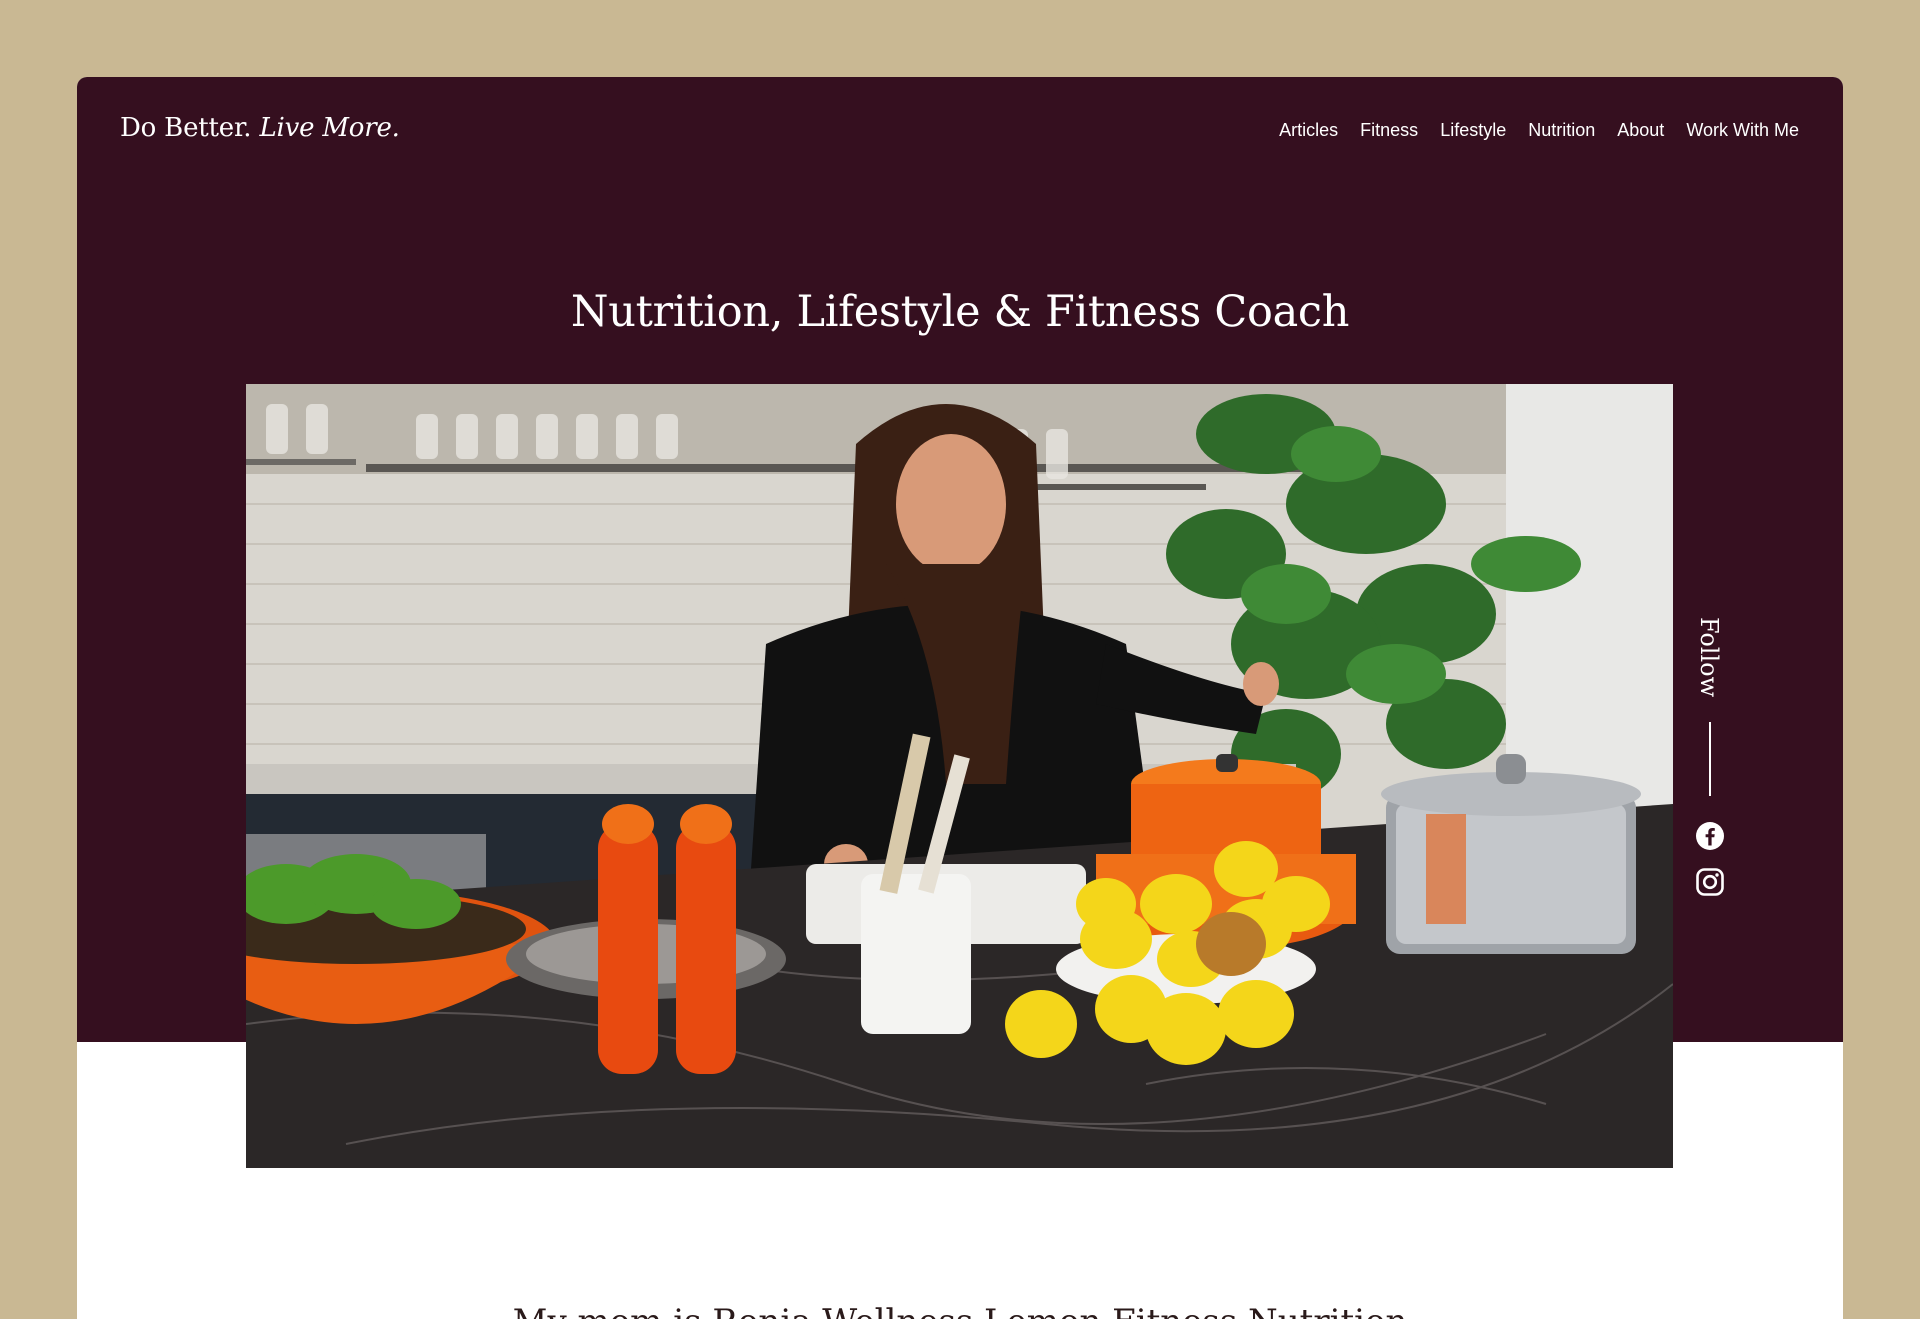 This screenshot has height=1319, width=1920. Describe the element at coordinates (1710, 836) in the screenshot. I see `facebook-icon` at that location.